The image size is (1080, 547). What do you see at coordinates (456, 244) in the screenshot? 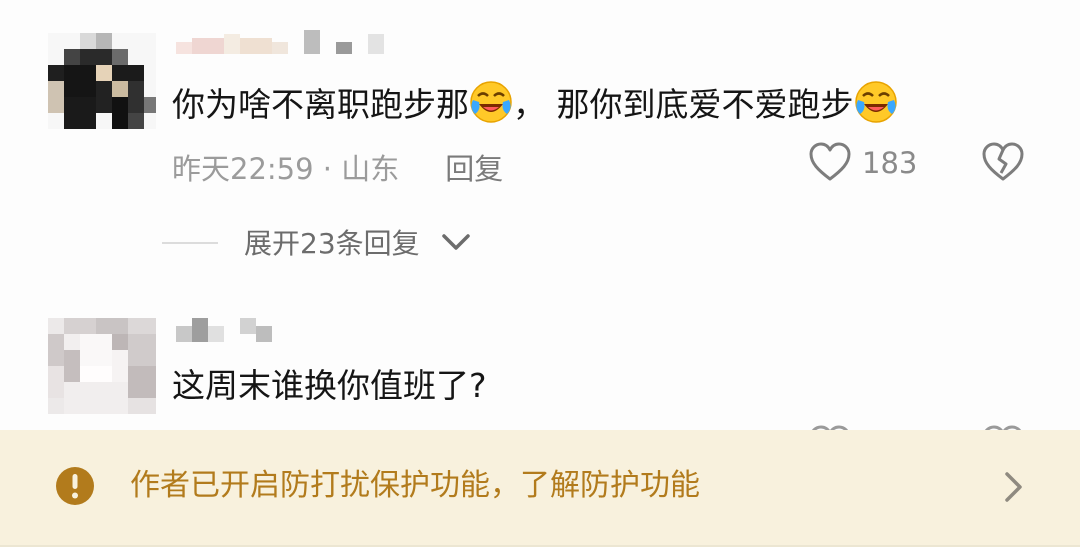
I see `chevron-down-icon` at bounding box center [456, 244].